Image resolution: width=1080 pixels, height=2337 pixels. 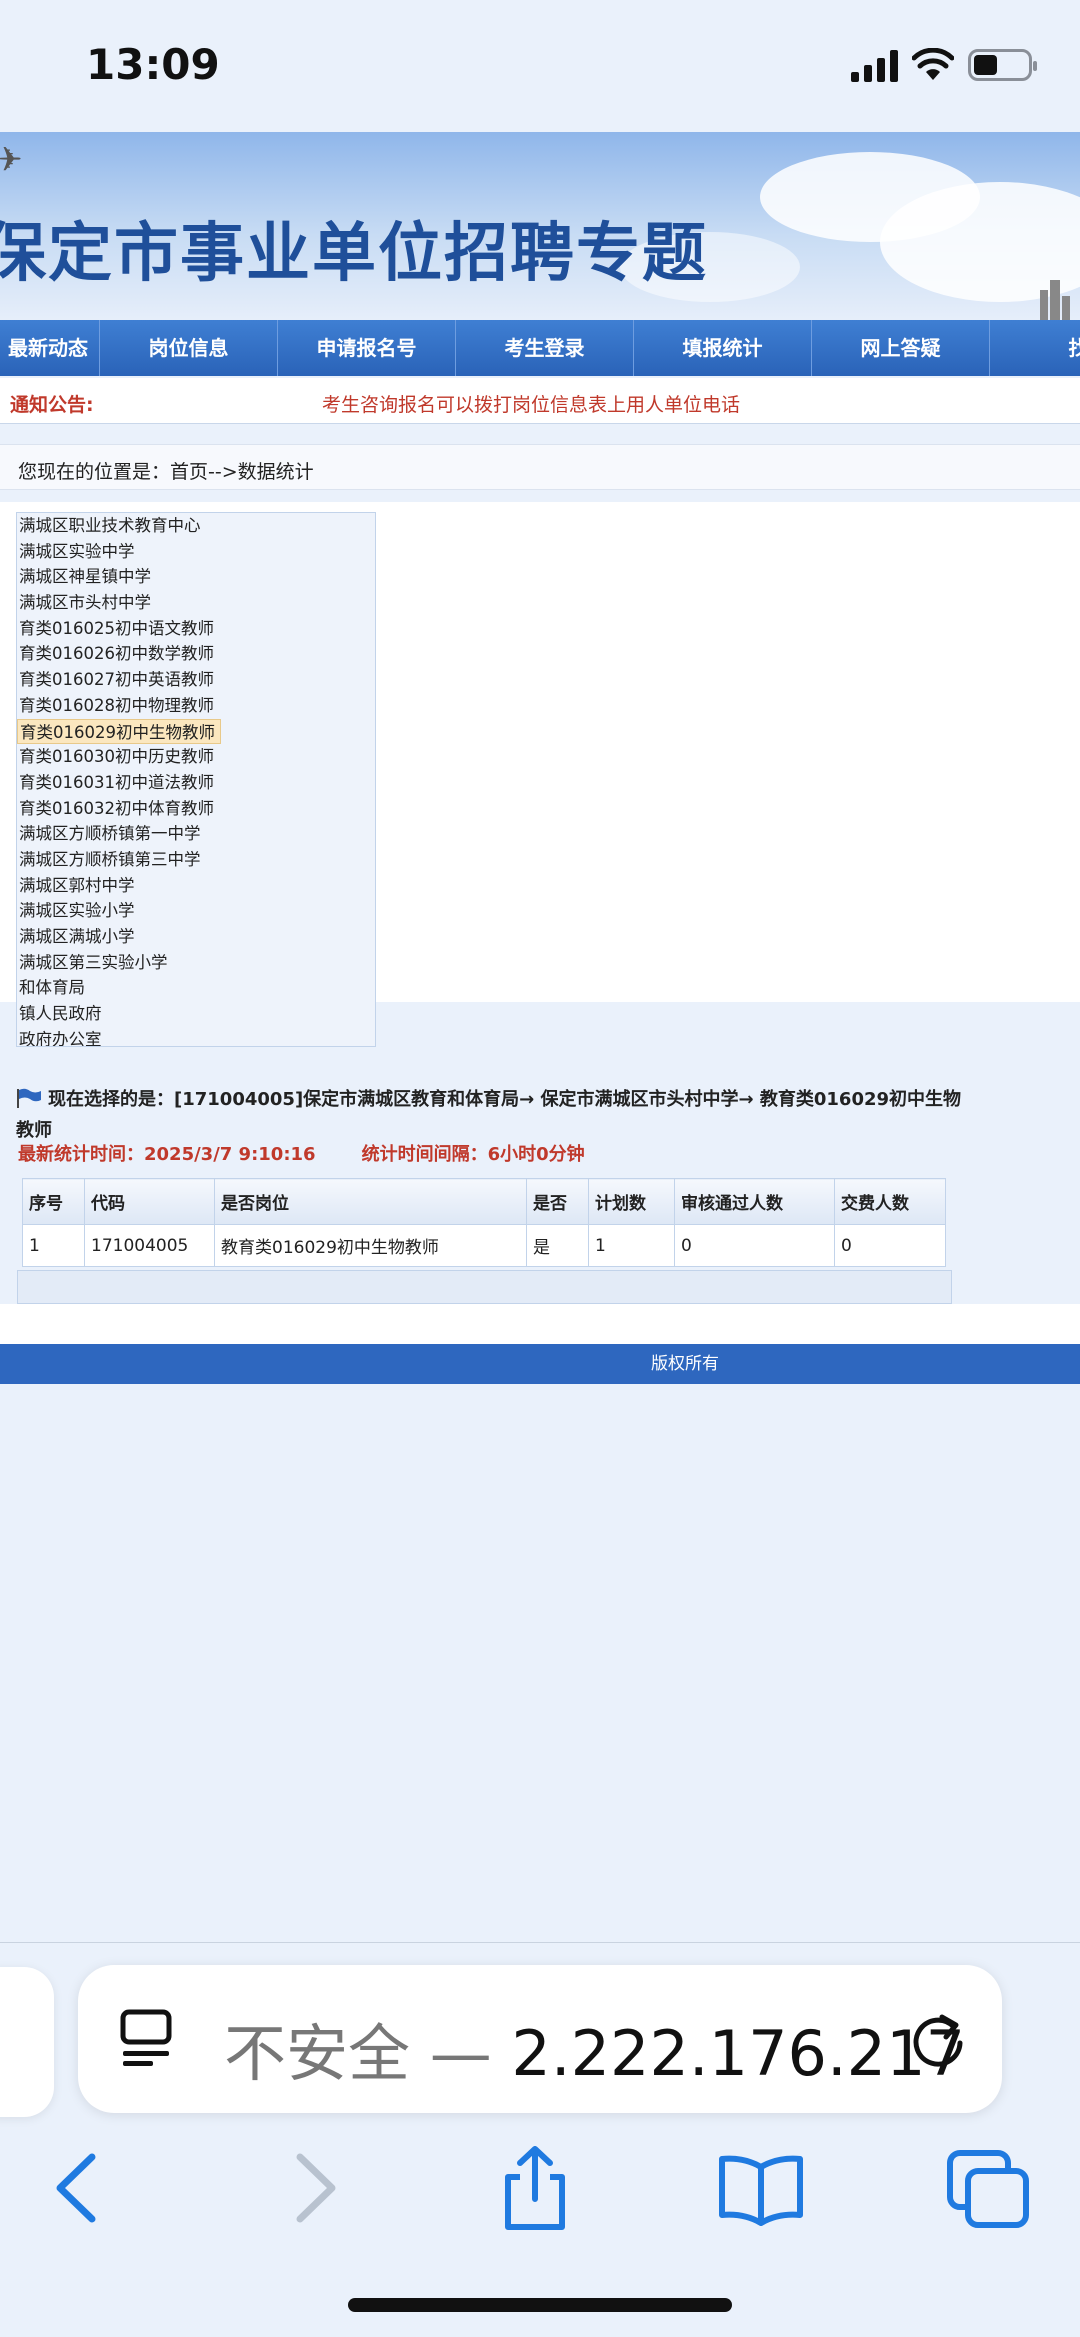 I want to click on cell-flag: 是, so click(x=557, y=1245).